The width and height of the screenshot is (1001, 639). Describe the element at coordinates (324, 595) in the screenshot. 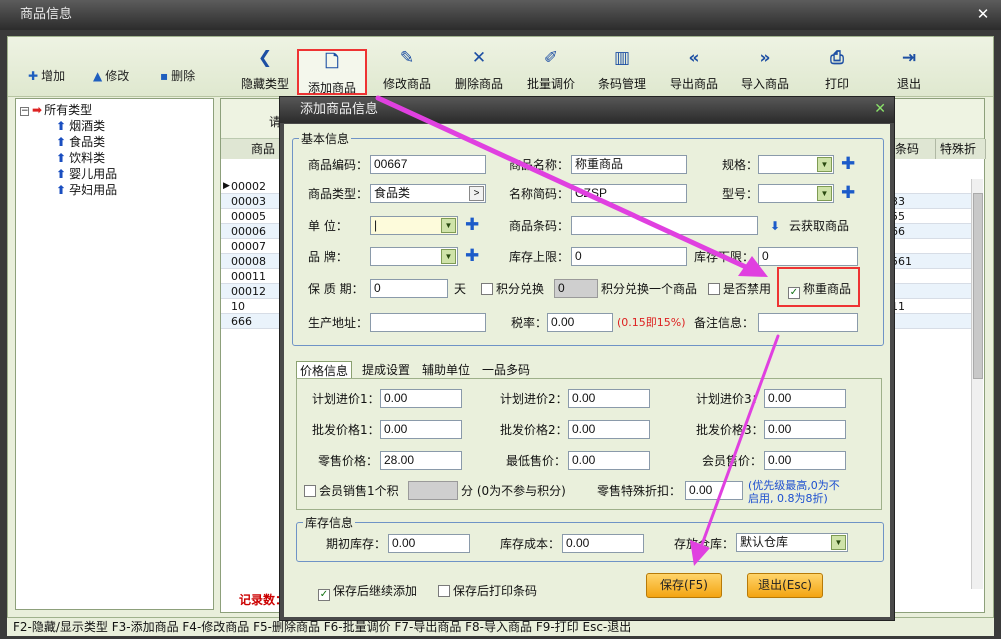

I see `check-icon: ✓` at that location.